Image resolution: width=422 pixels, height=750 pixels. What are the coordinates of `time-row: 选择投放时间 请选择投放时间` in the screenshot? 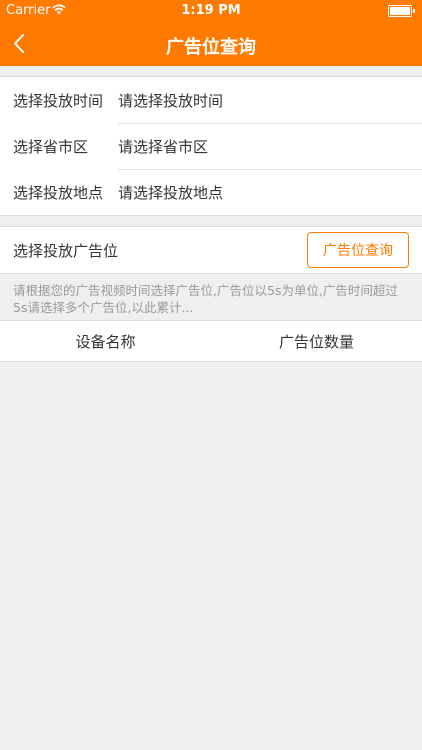 It's located at (211, 100).